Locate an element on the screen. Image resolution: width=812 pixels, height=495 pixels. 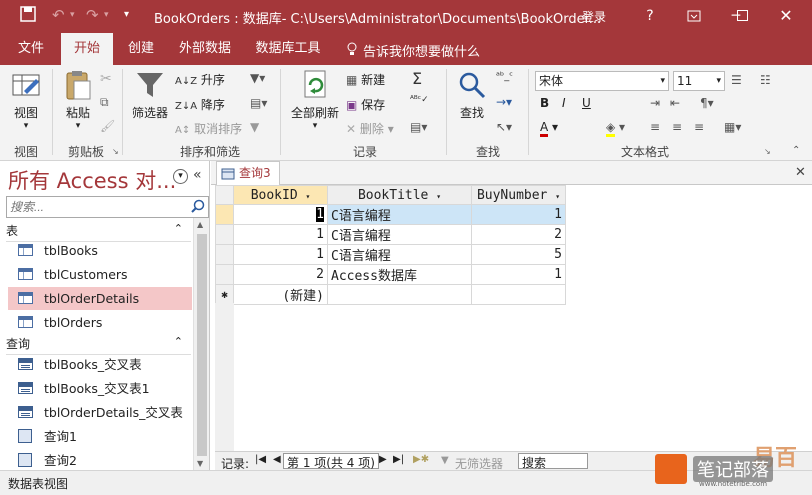
tab-external-data: 外部数据 is located at coordinates (205, 49).